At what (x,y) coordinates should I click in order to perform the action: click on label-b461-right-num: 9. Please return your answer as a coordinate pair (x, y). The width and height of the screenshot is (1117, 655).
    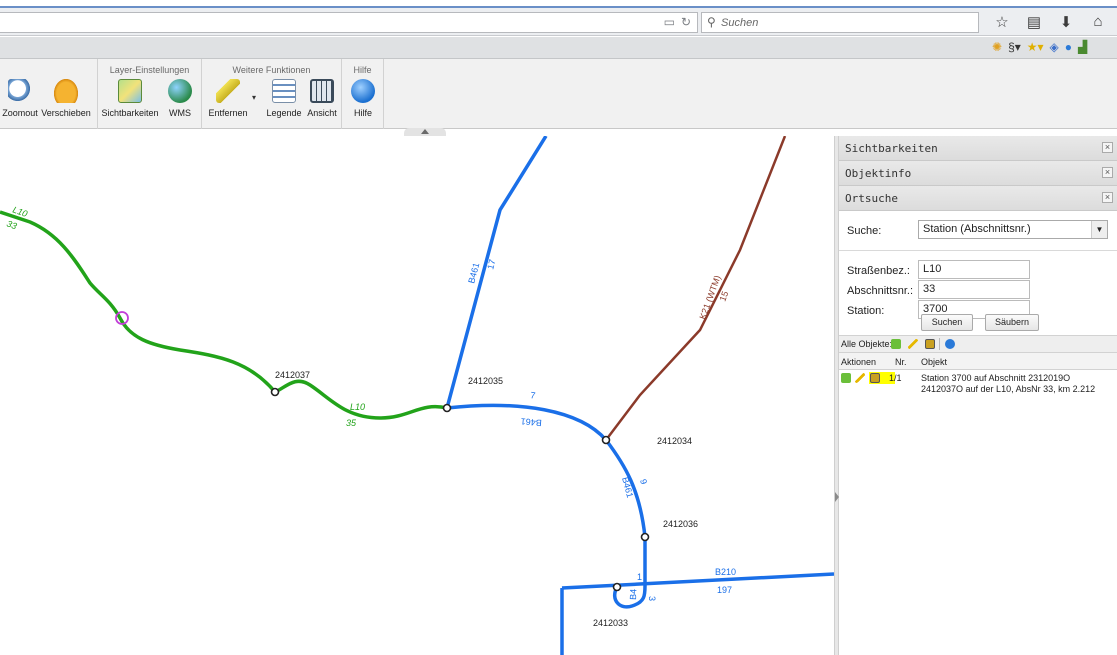
    Looking at the image, I should click on (643, 481).